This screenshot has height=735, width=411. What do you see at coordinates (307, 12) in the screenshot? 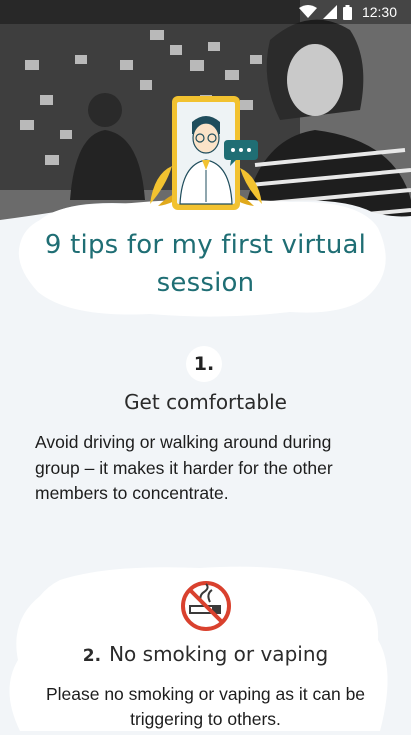
I see `wifi-icon` at bounding box center [307, 12].